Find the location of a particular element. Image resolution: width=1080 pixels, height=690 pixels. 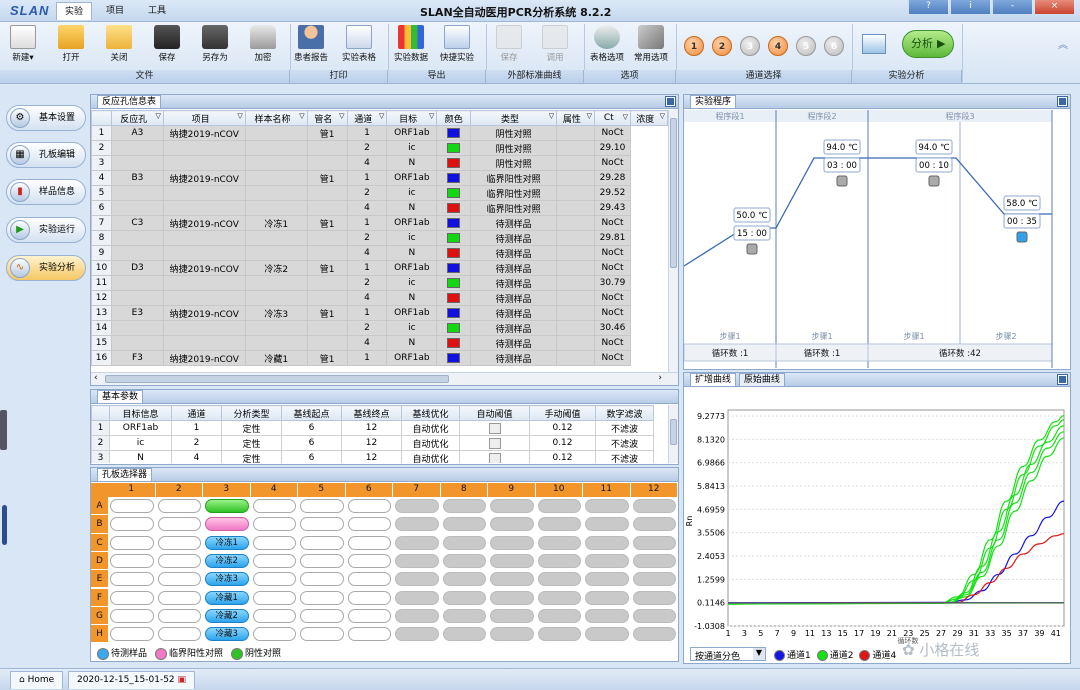

reaction-col-header: 项目 ▽ is located at coordinates (204, 118).